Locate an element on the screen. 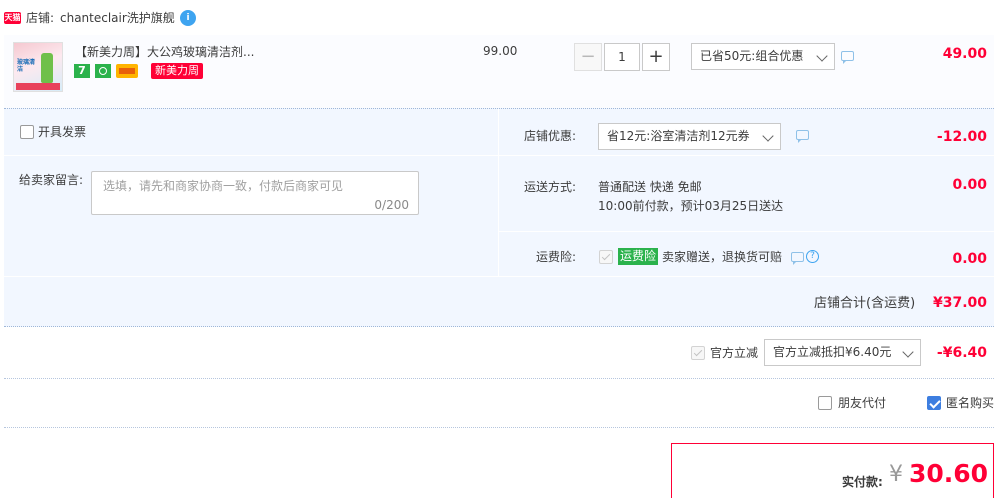 This screenshot has width=1006, height=498. anonymous-purchase-checkbox is located at coordinates (934, 403).